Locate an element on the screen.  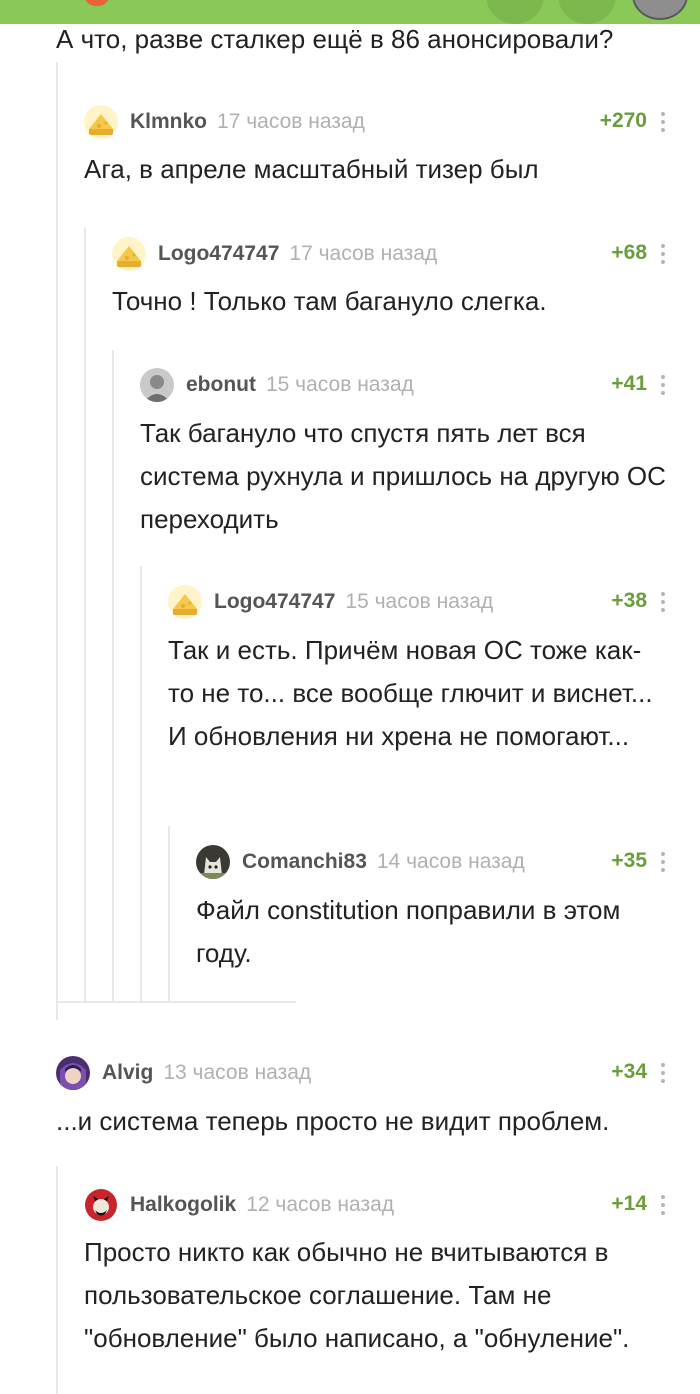
comment-header: Halkogolik 12 часов назад is located at coordinates (239, 1205).